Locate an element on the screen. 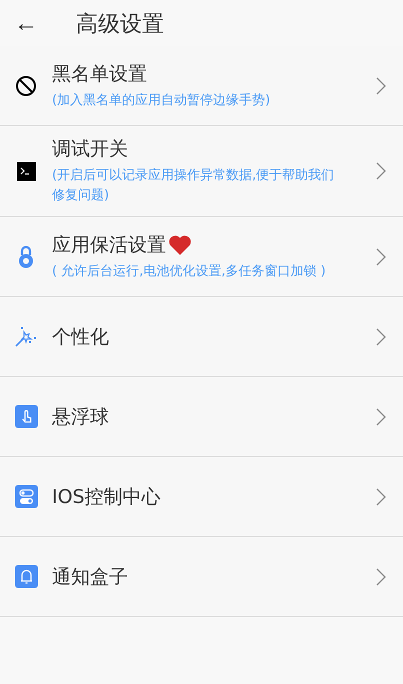 Image resolution: width=403 pixels, height=684 pixels. magic-wand-icon is located at coordinates (26, 337).